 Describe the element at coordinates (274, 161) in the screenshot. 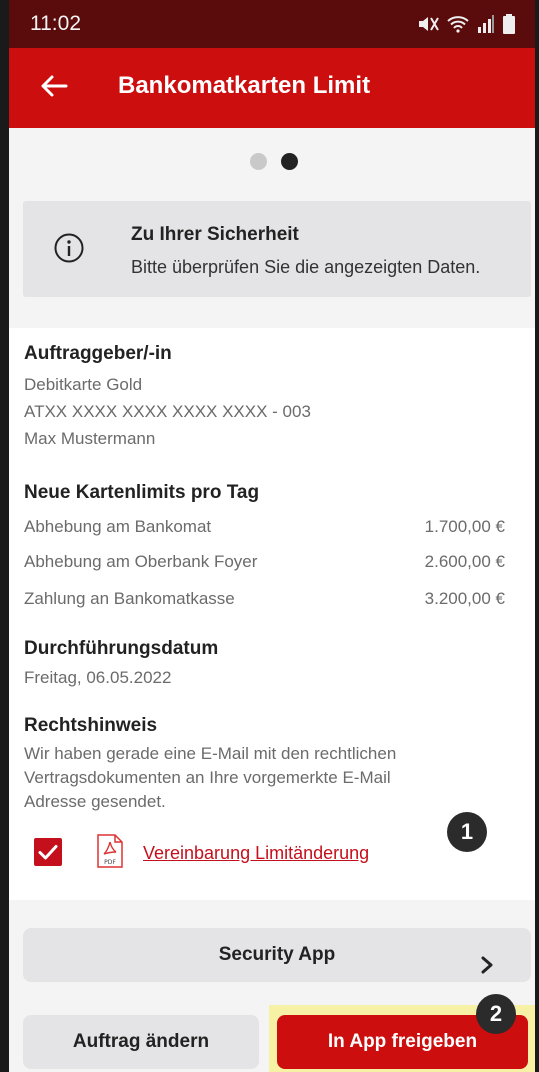

I see `page-indicator` at that location.